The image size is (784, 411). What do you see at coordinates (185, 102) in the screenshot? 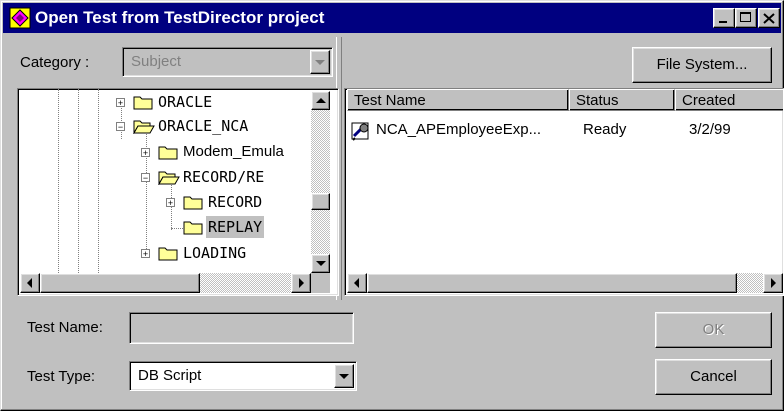
I see `tree-item-label: ORACLE` at bounding box center [185, 102].